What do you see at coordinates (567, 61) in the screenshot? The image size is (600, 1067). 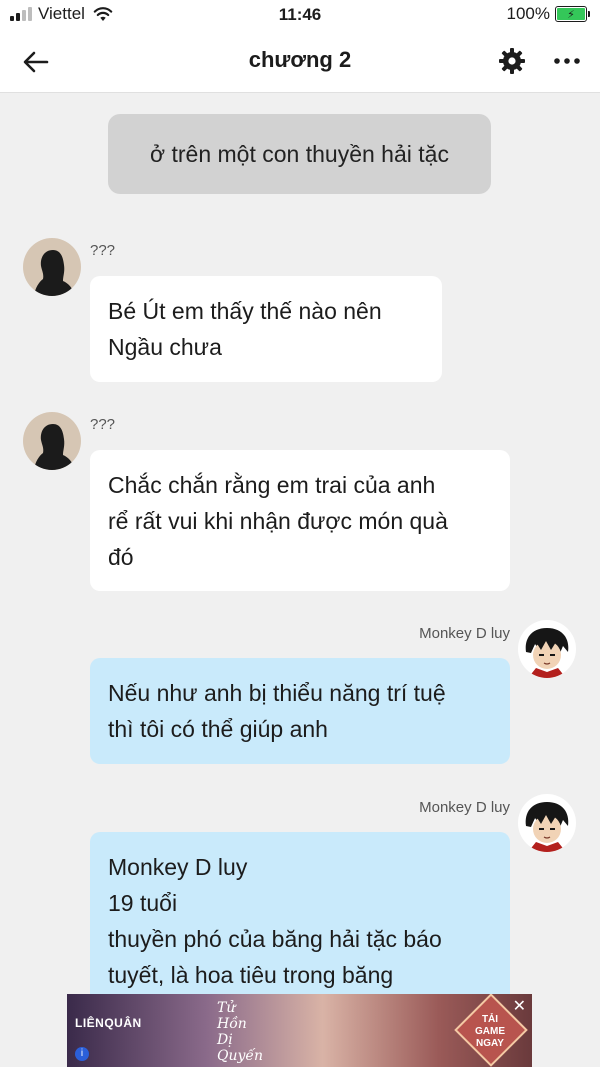 I see `more-horizontal-icon` at bounding box center [567, 61].